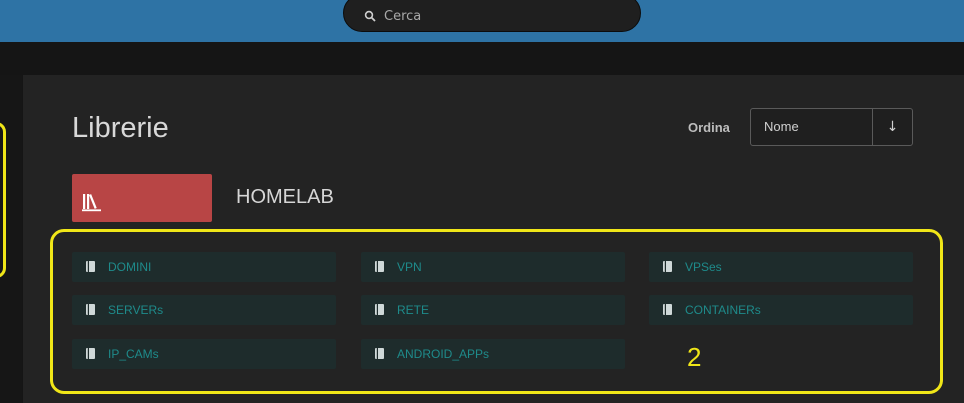  I want to click on search-icon, so click(370, 16).